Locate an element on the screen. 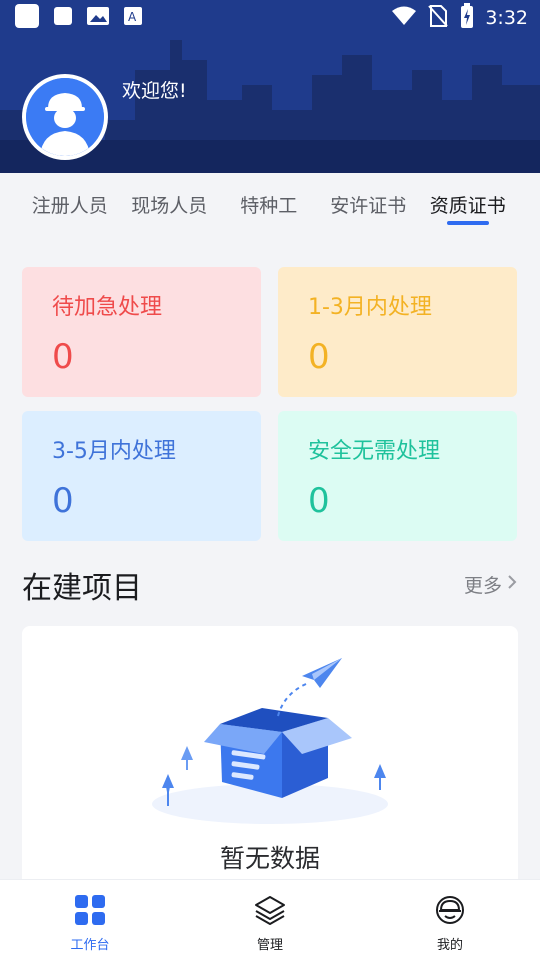 This screenshot has width=540, height=960. category-tabs: 注册人员 现场人员 特种工 安许证书 资质证书 is located at coordinates (270, 210).